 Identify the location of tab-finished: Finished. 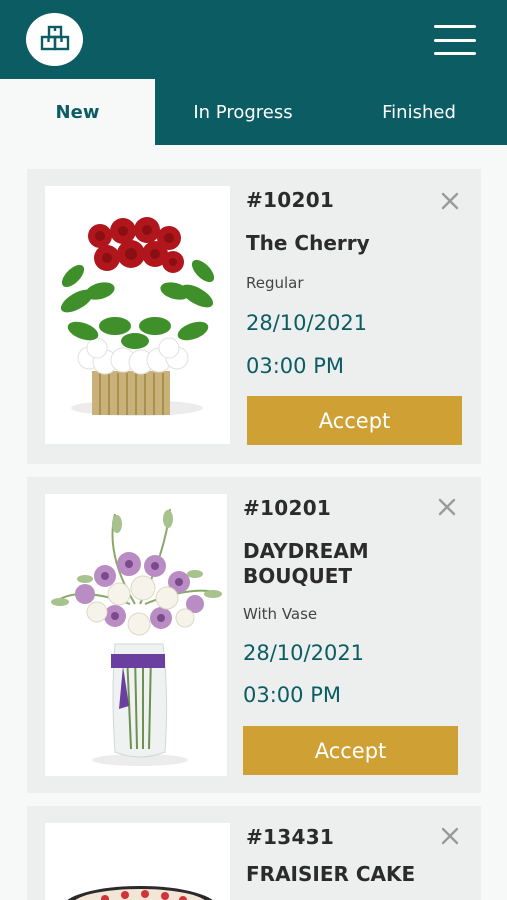
(419, 112).